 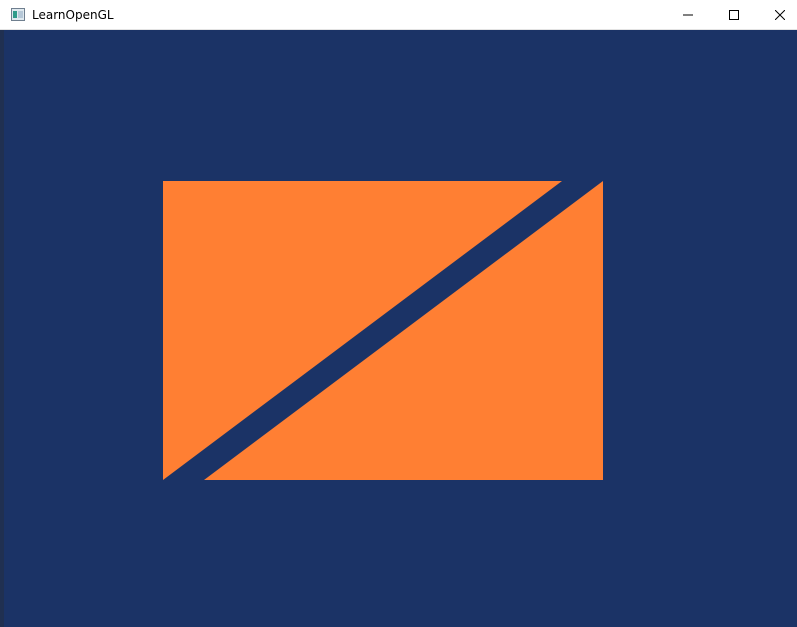 I want to click on app-window-icon, so click(x=18, y=14).